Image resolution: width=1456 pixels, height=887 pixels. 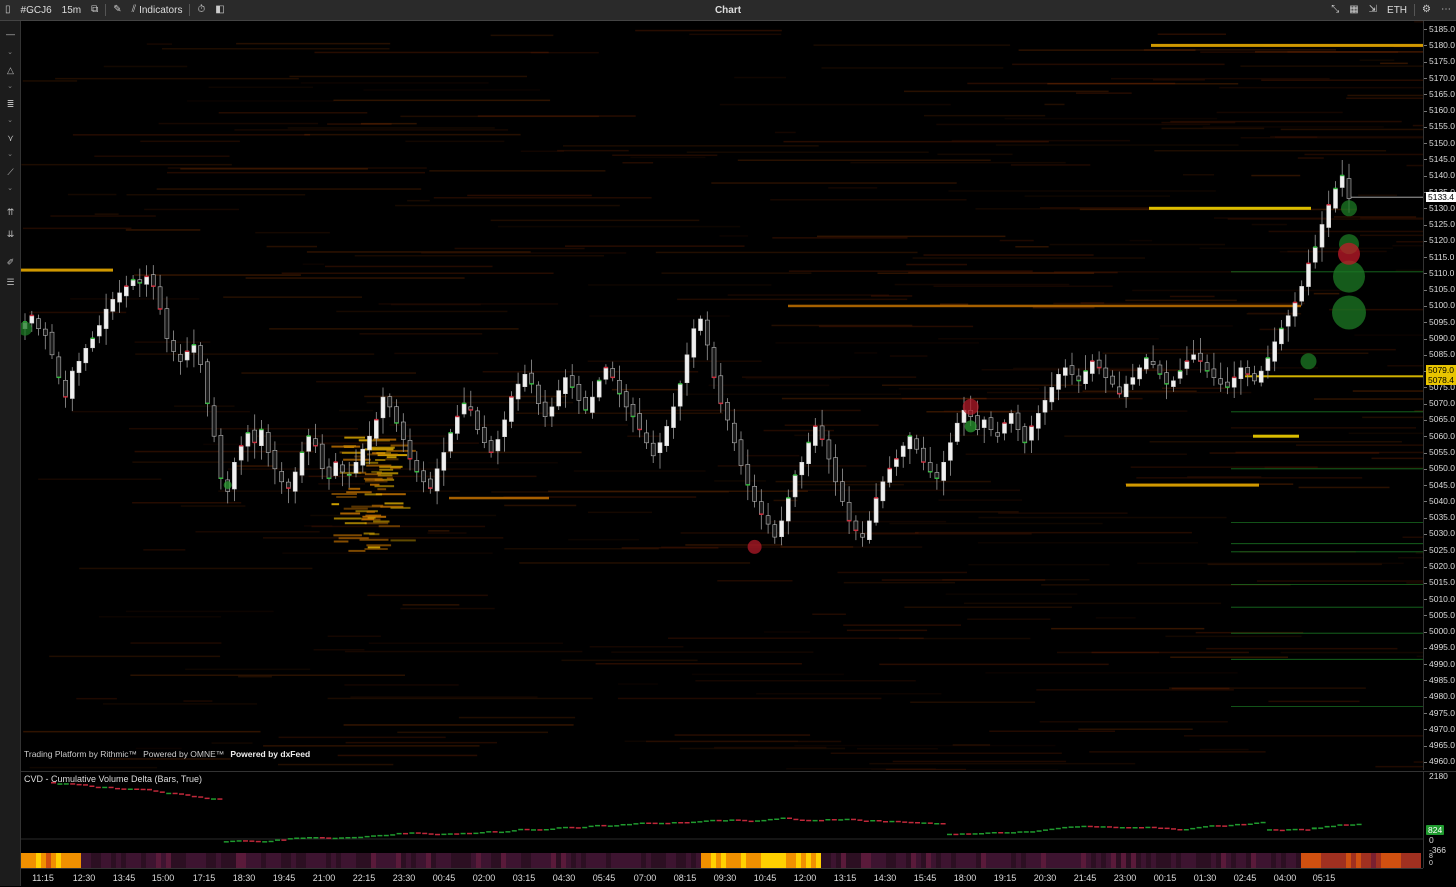 I want to click on time-tick-label: 15:00, so click(x=163, y=878).